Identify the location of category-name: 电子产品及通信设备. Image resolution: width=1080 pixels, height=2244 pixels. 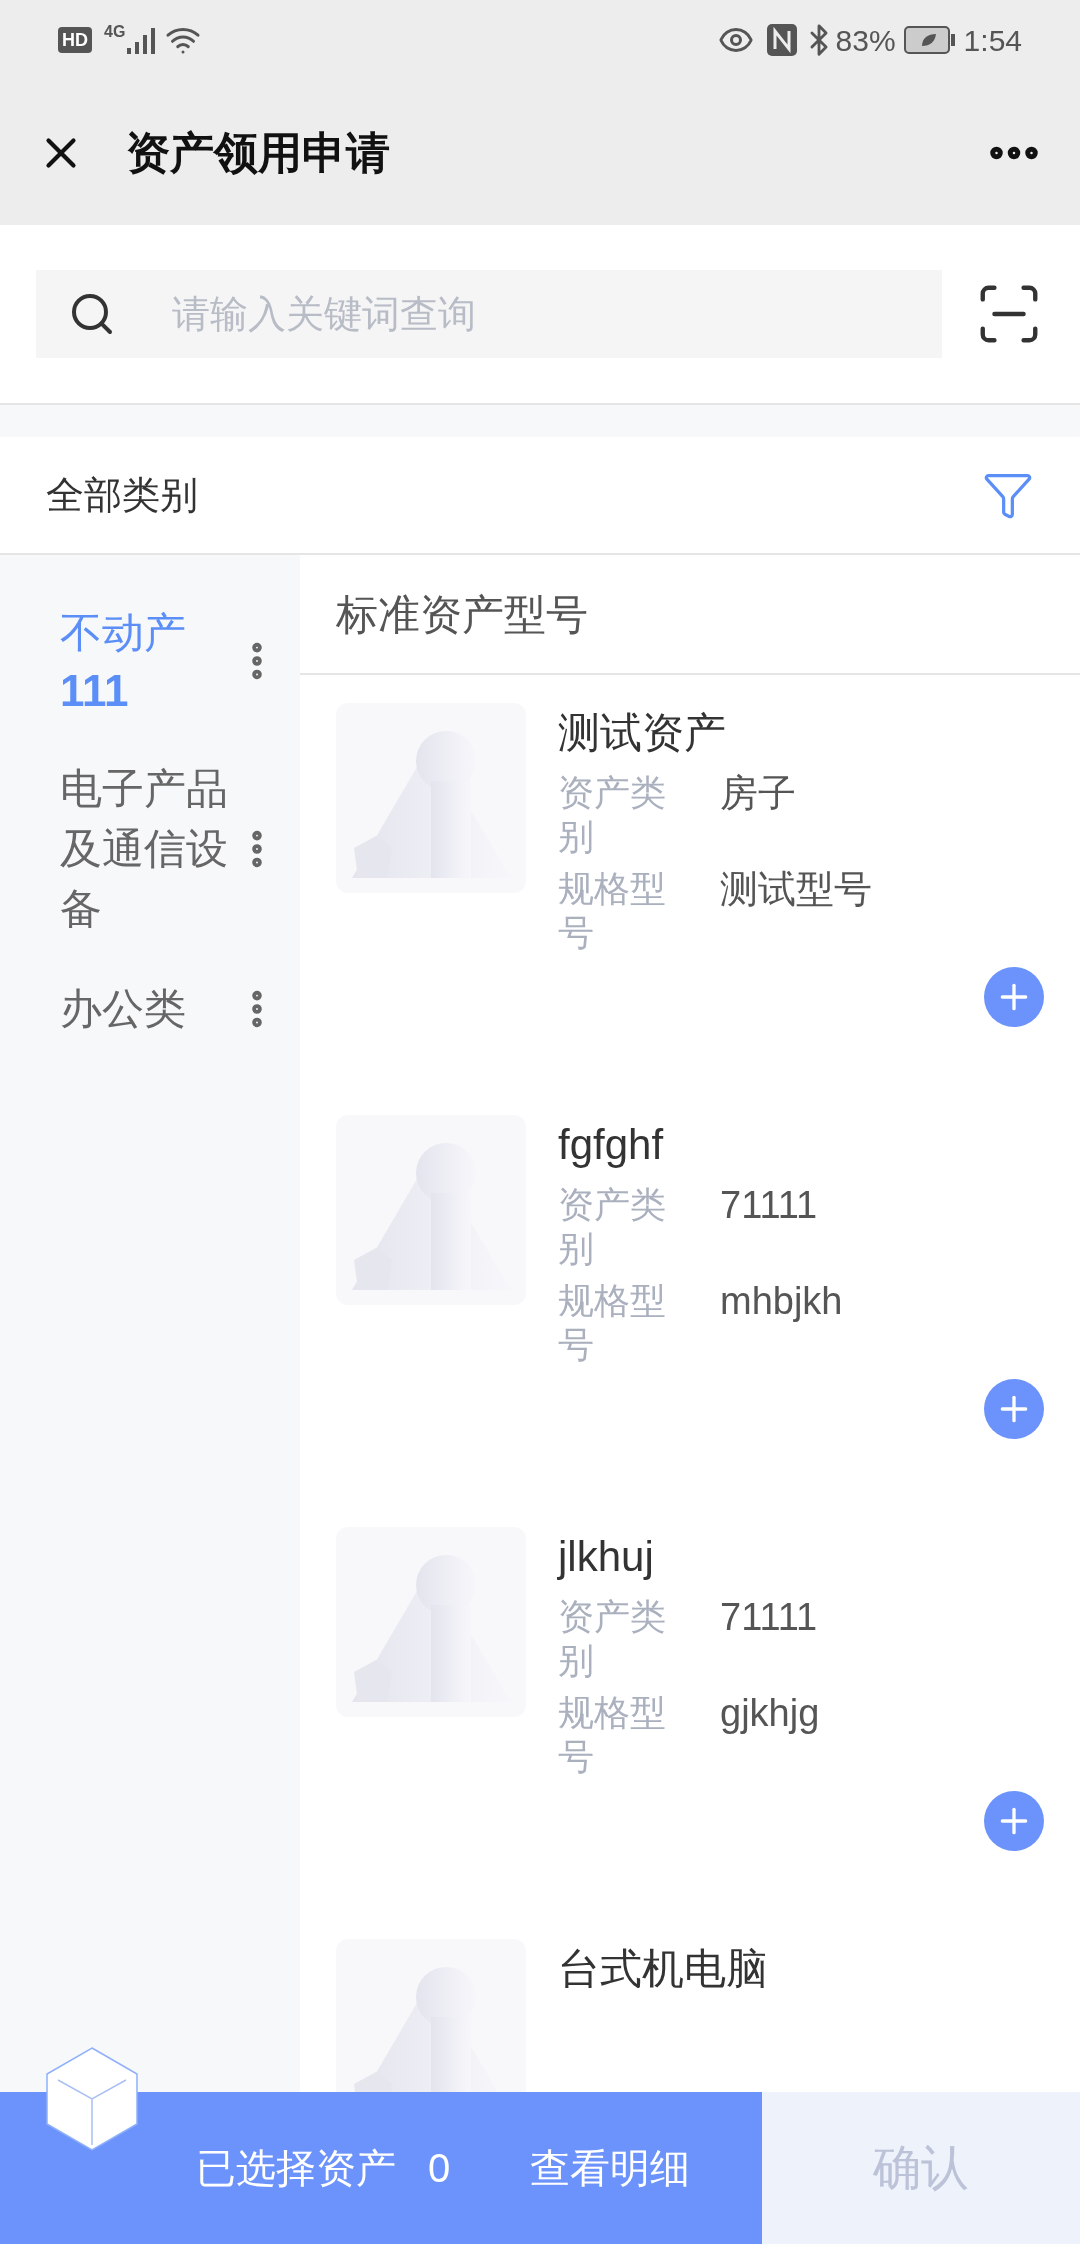
(144, 849).